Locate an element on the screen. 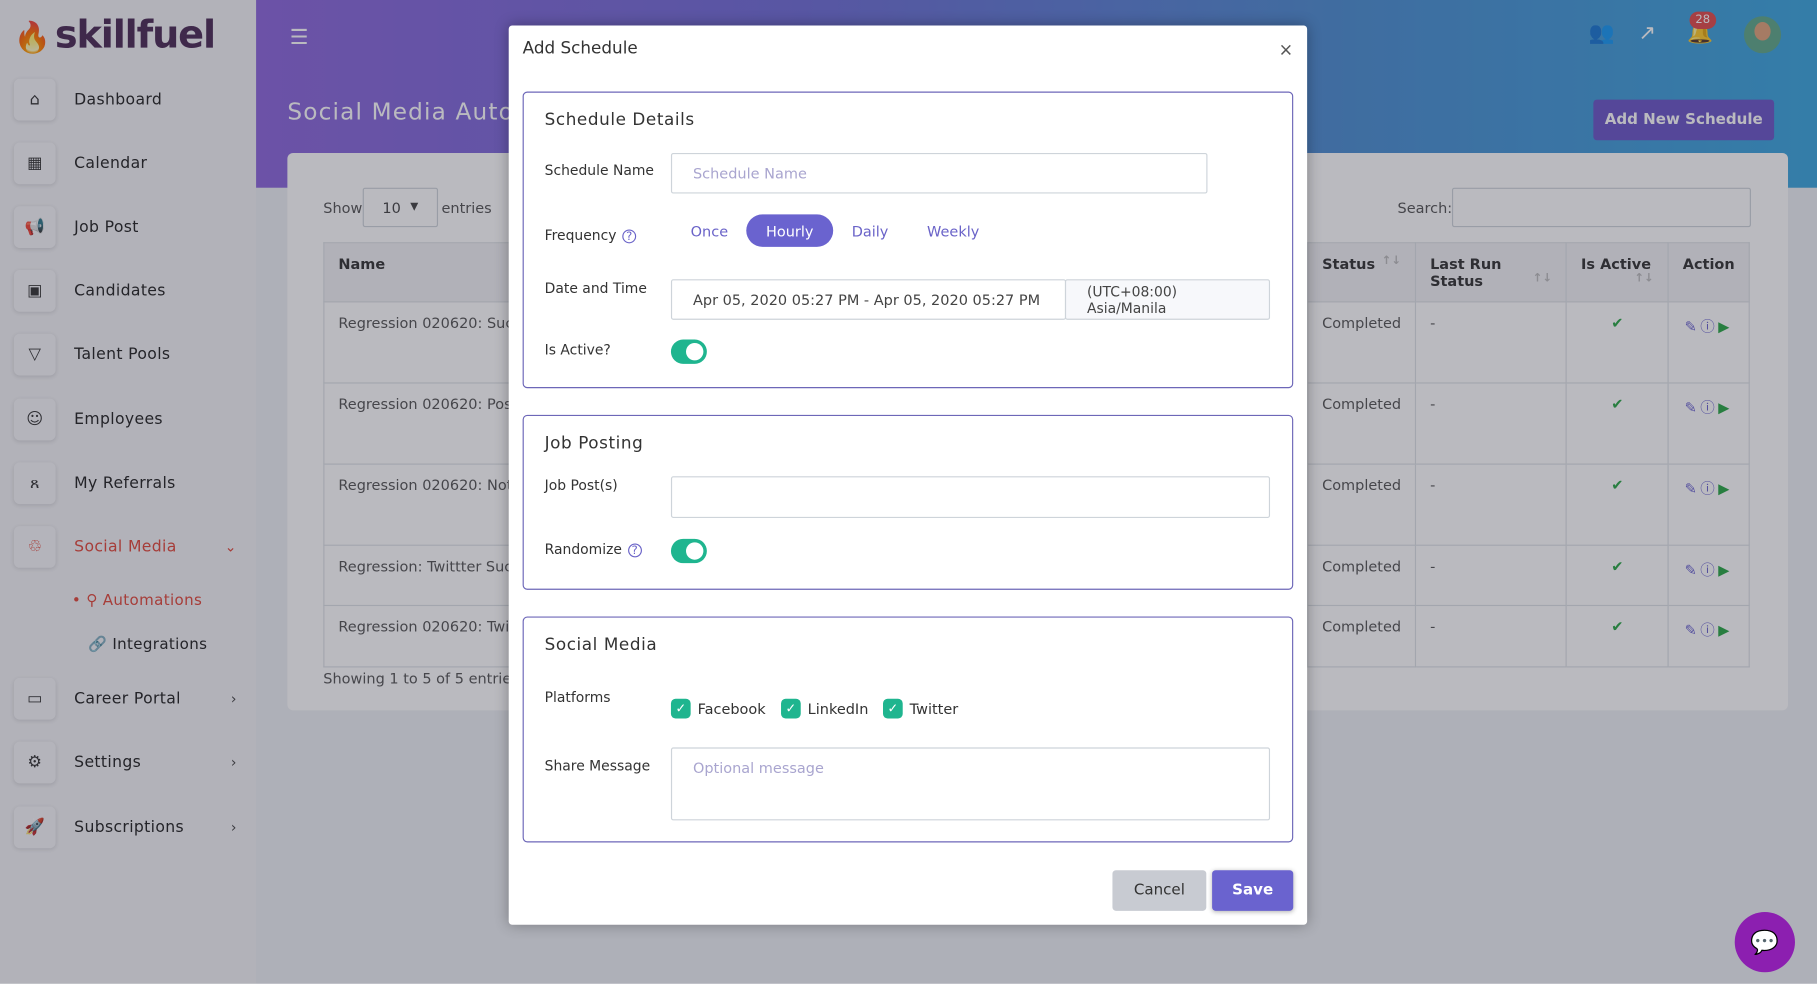 The width and height of the screenshot is (1817, 984). schedule-name-input: Schedule Name is located at coordinates (939, 173).